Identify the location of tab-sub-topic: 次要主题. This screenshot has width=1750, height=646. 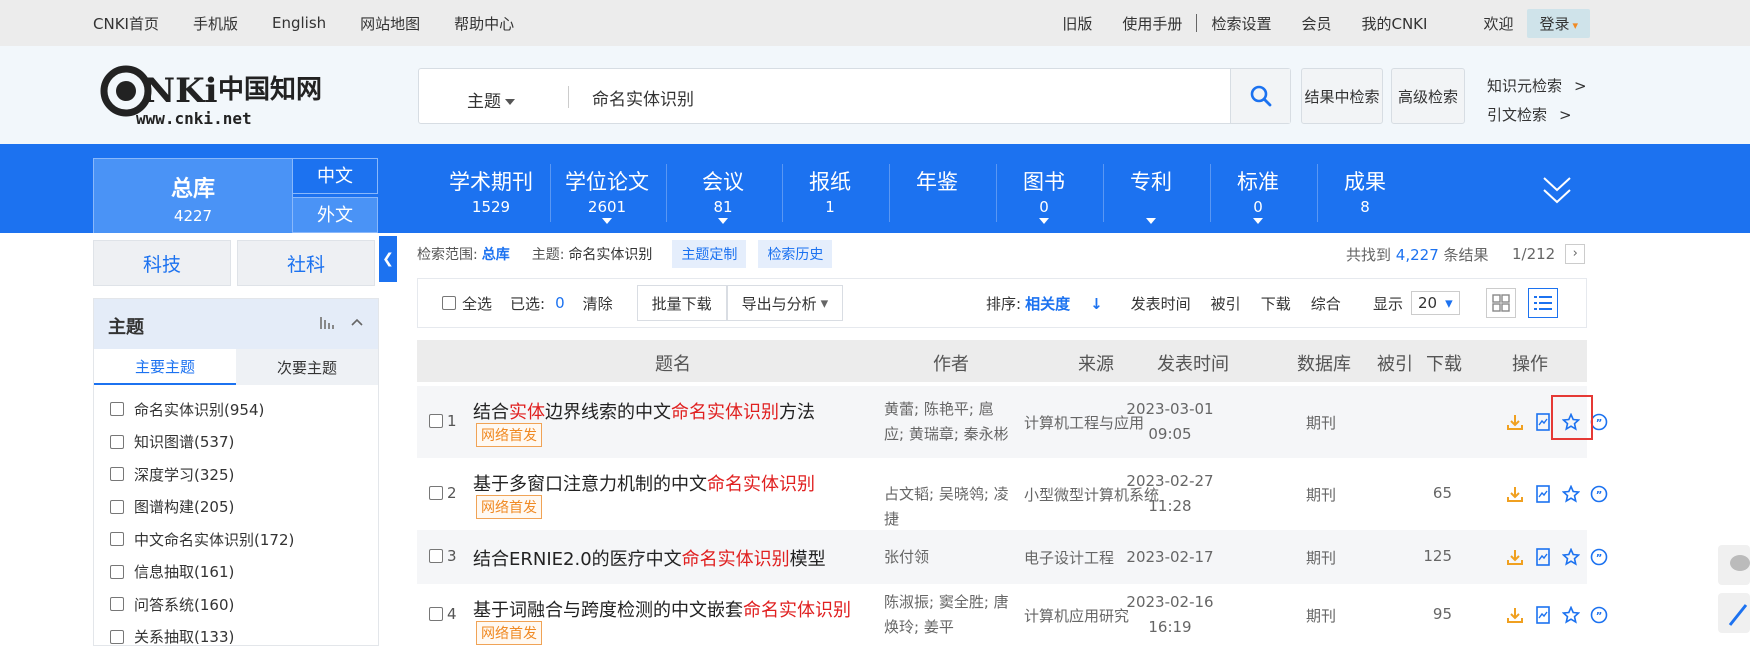
(307, 367).